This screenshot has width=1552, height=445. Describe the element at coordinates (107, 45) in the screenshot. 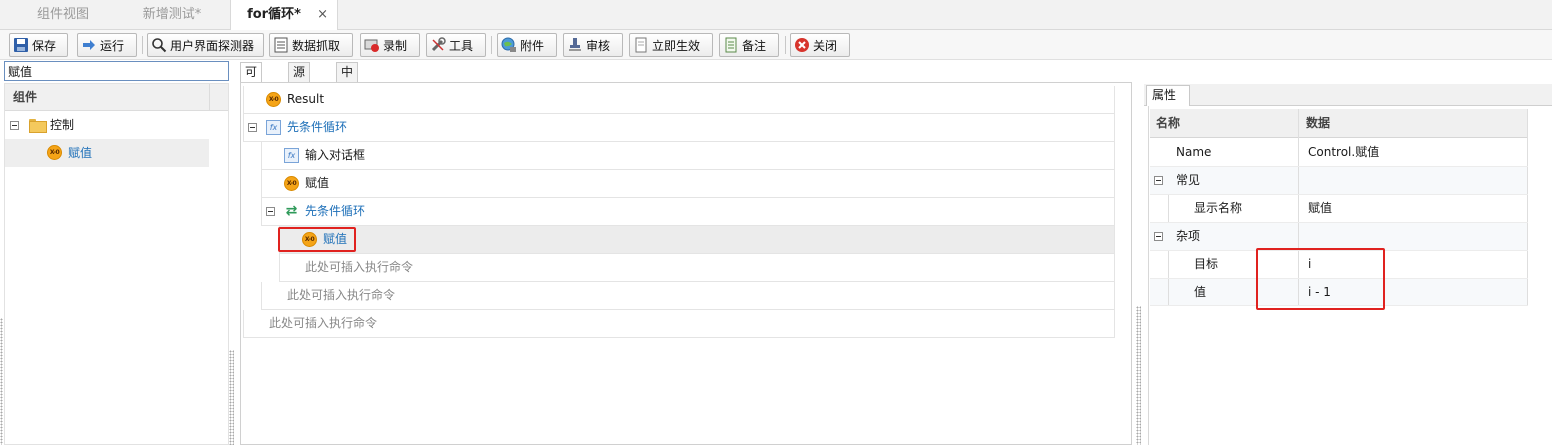

I see `run-button: 运行` at that location.